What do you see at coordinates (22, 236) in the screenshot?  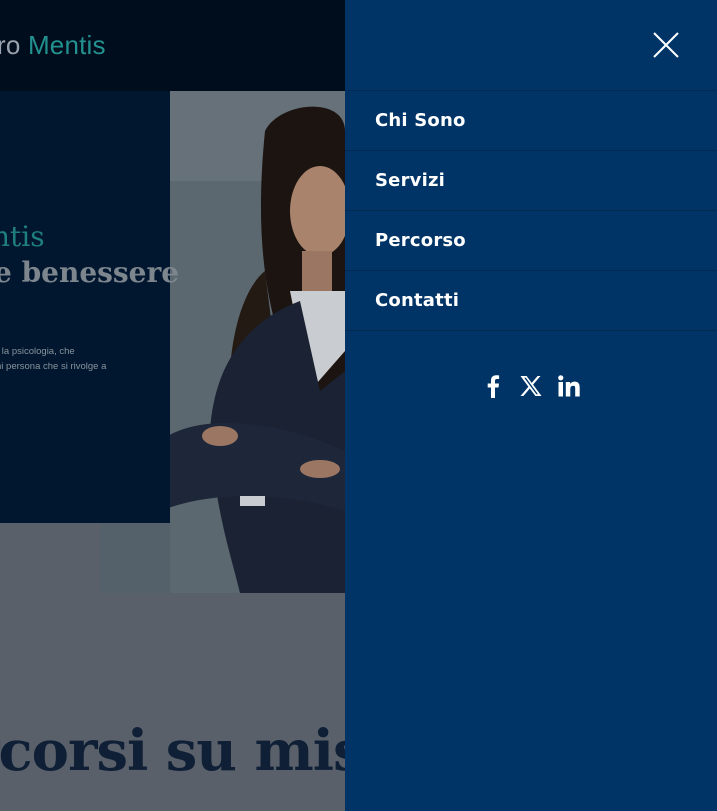 I see `hero-title-accent: ntis` at bounding box center [22, 236].